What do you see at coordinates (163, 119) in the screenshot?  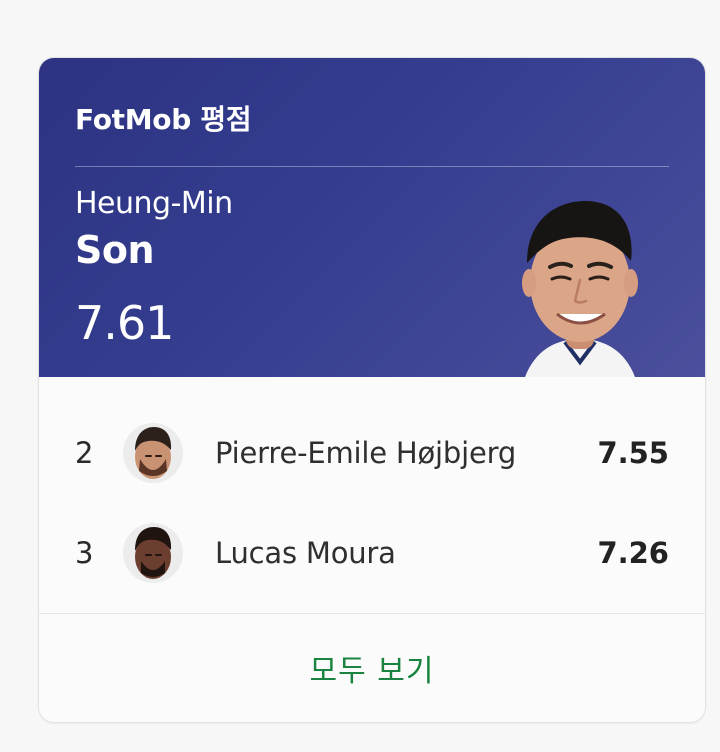 I see `card-title: FotMob 평점` at bounding box center [163, 119].